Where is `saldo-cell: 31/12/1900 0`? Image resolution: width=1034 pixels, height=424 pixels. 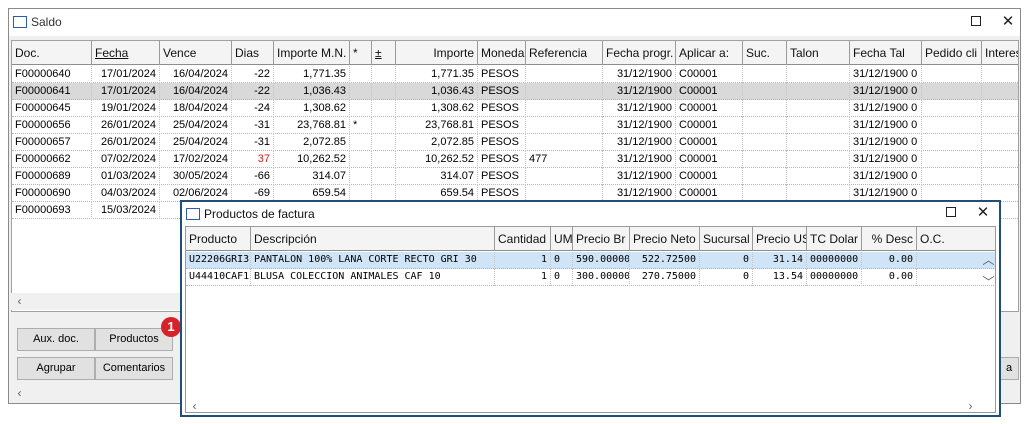 saldo-cell: 31/12/1900 0 is located at coordinates (886, 91).